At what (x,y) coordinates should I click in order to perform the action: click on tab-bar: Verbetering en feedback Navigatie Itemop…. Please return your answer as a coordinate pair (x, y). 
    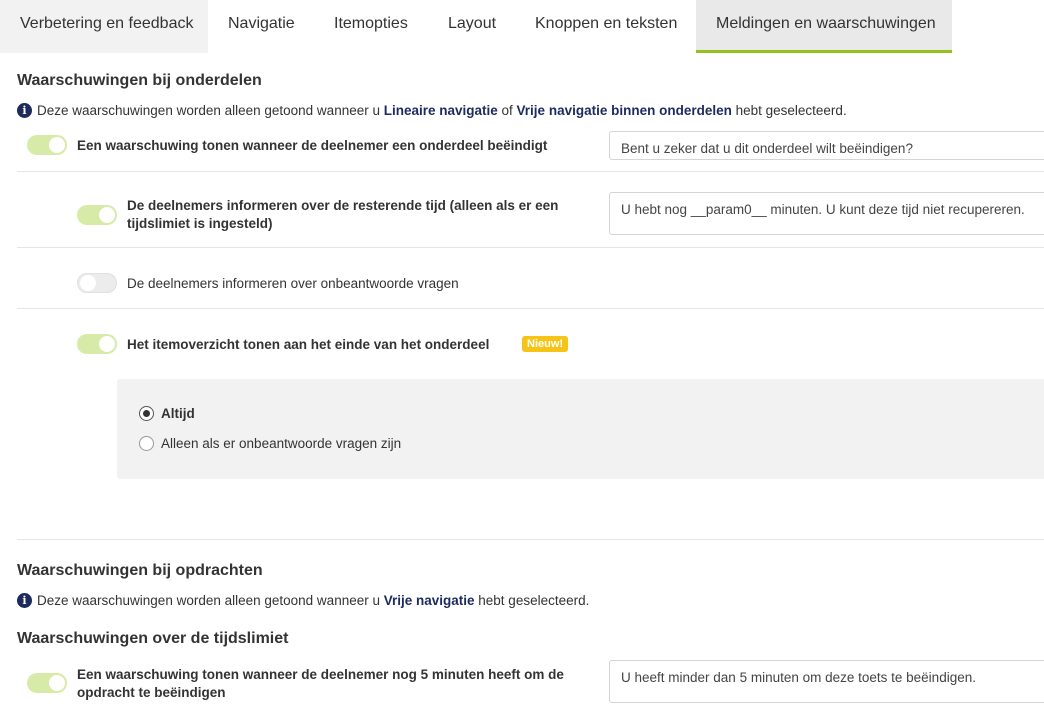
    Looking at the image, I should click on (522, 26).